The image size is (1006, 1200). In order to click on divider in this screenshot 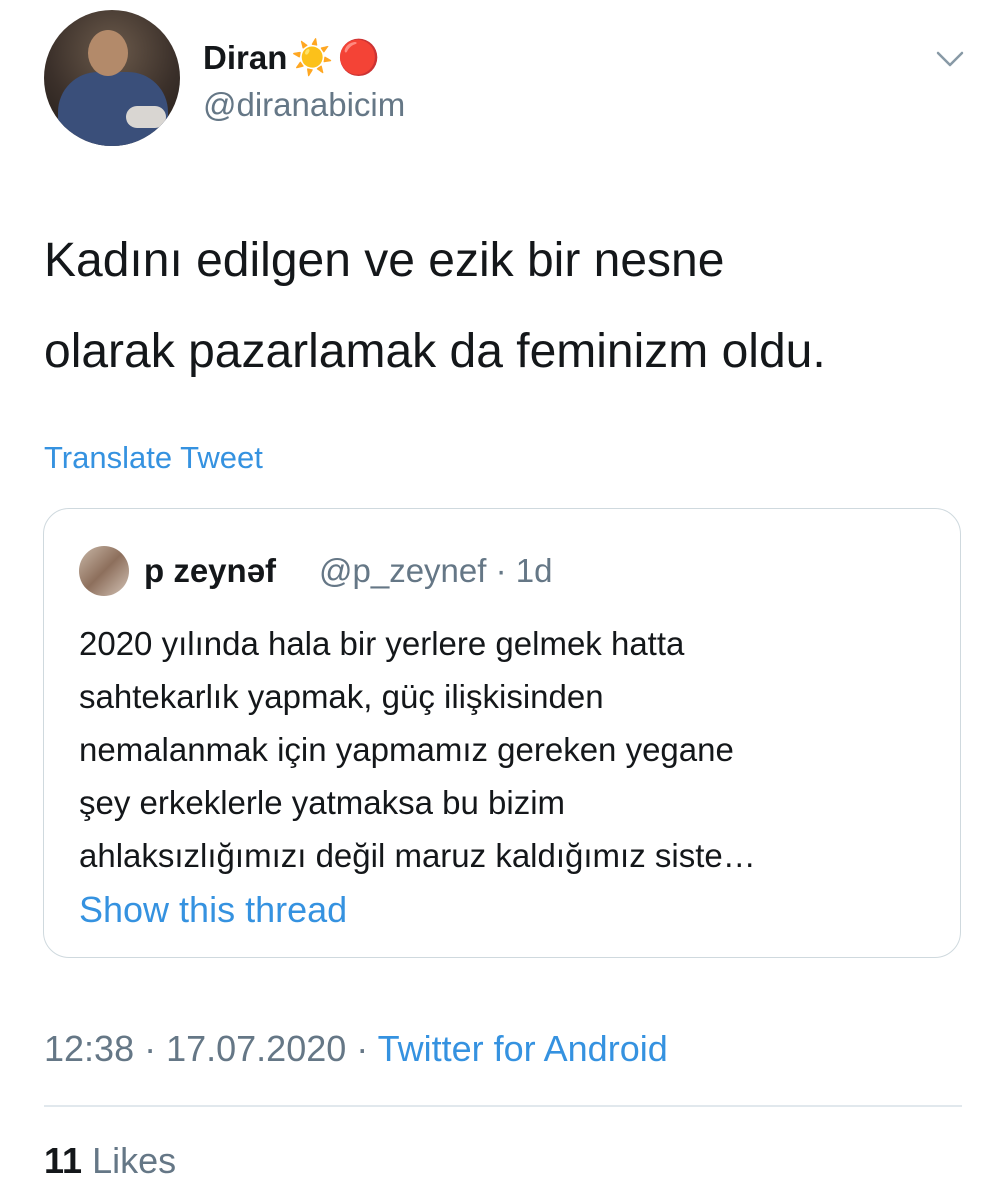, I will do `click(503, 1106)`.